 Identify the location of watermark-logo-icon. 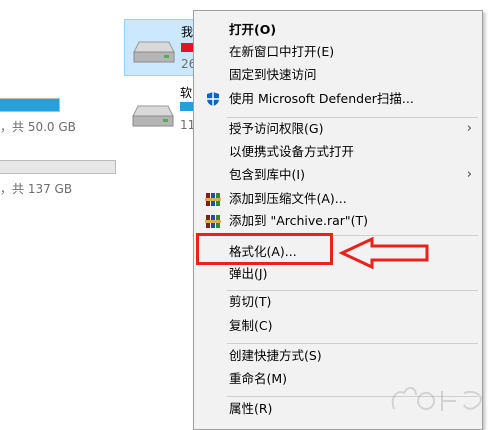
(436, 399).